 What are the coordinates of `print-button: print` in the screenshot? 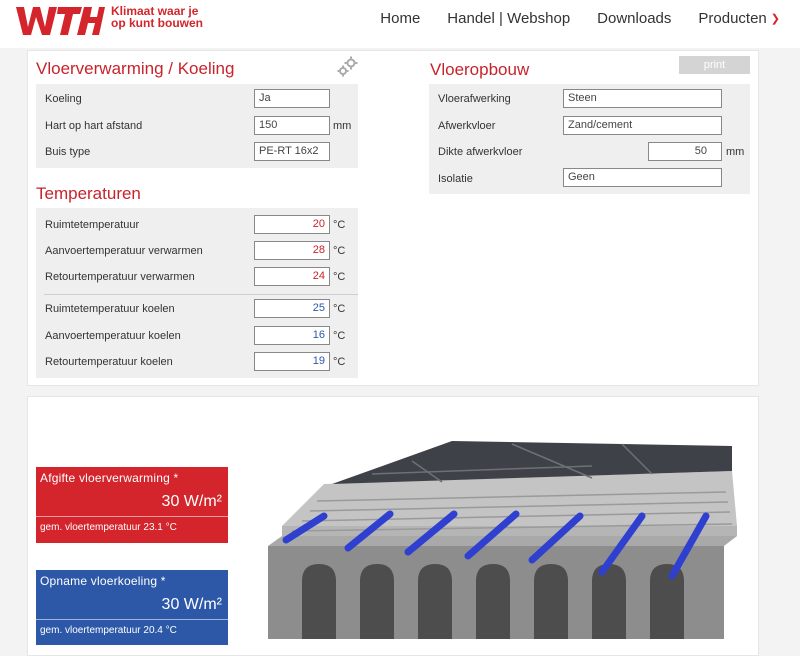 It's located at (714, 65).